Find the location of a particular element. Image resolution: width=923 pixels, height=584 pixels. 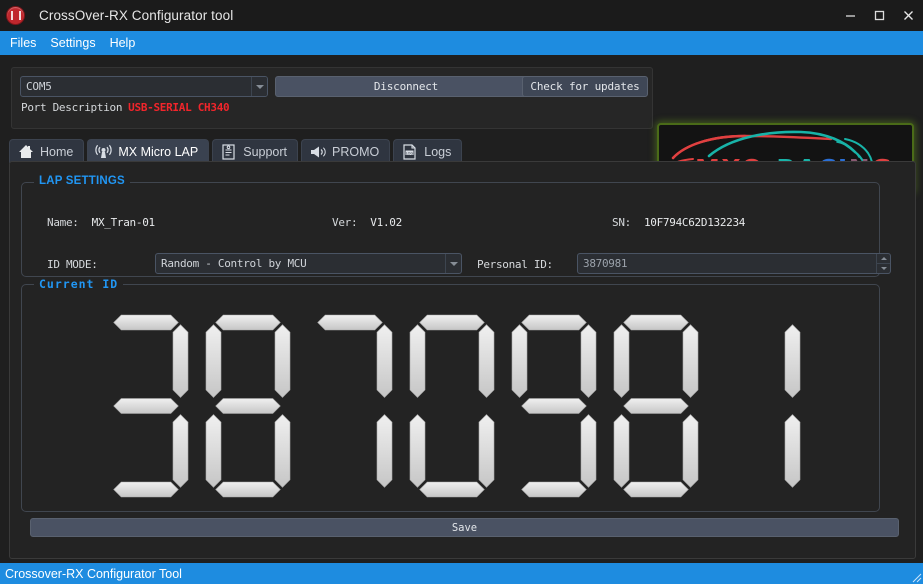

lap-settings-title: LAP SETTINGS is located at coordinates (82, 181).